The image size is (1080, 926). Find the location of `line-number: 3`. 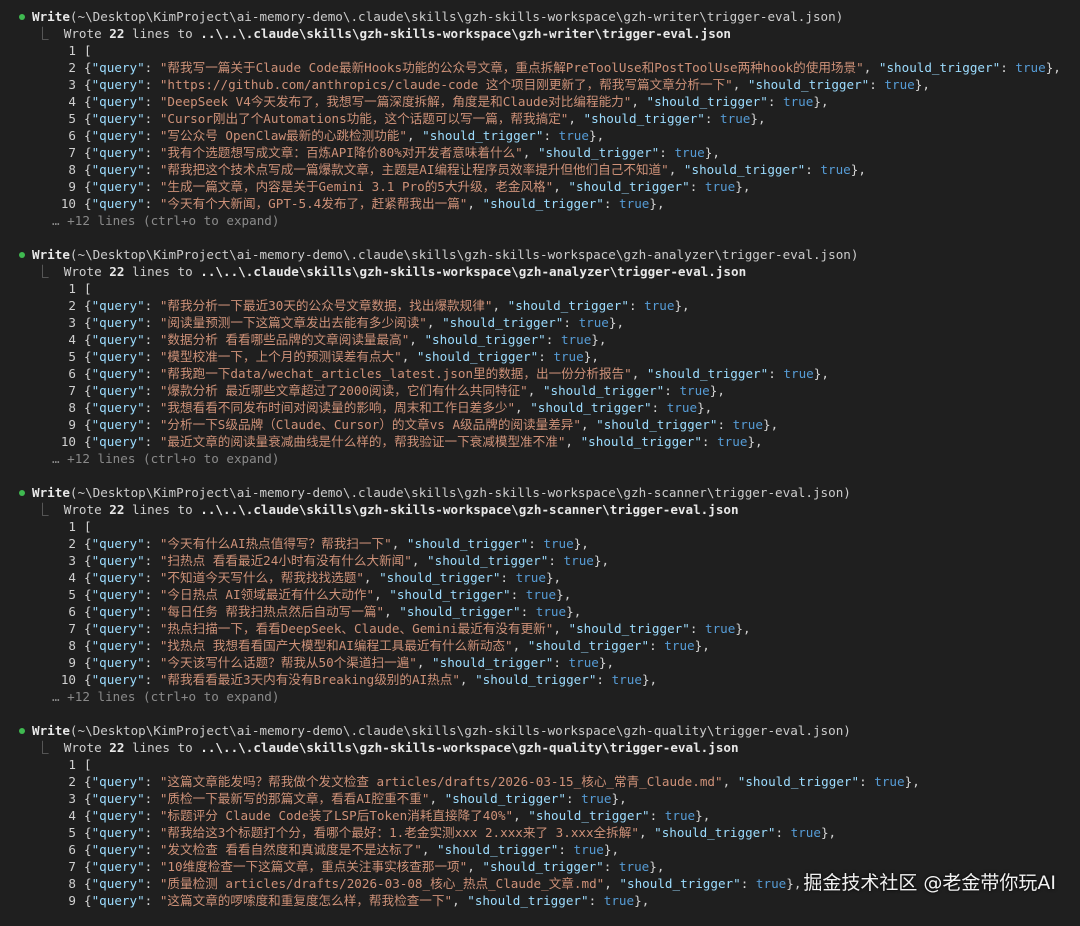

line-number: 3 is located at coordinates (72, 84).